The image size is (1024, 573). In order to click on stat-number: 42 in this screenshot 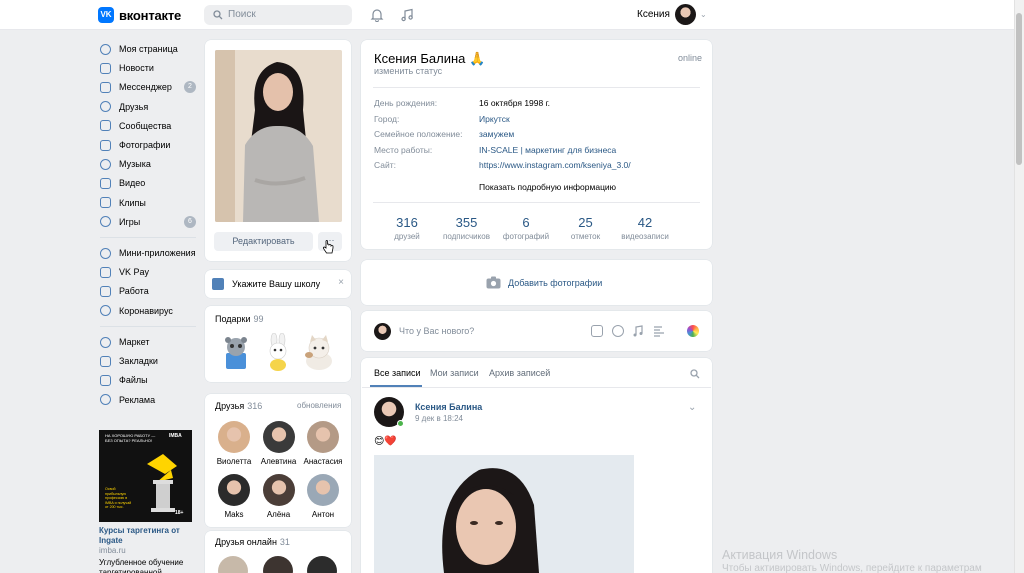, I will do `click(645, 222)`.